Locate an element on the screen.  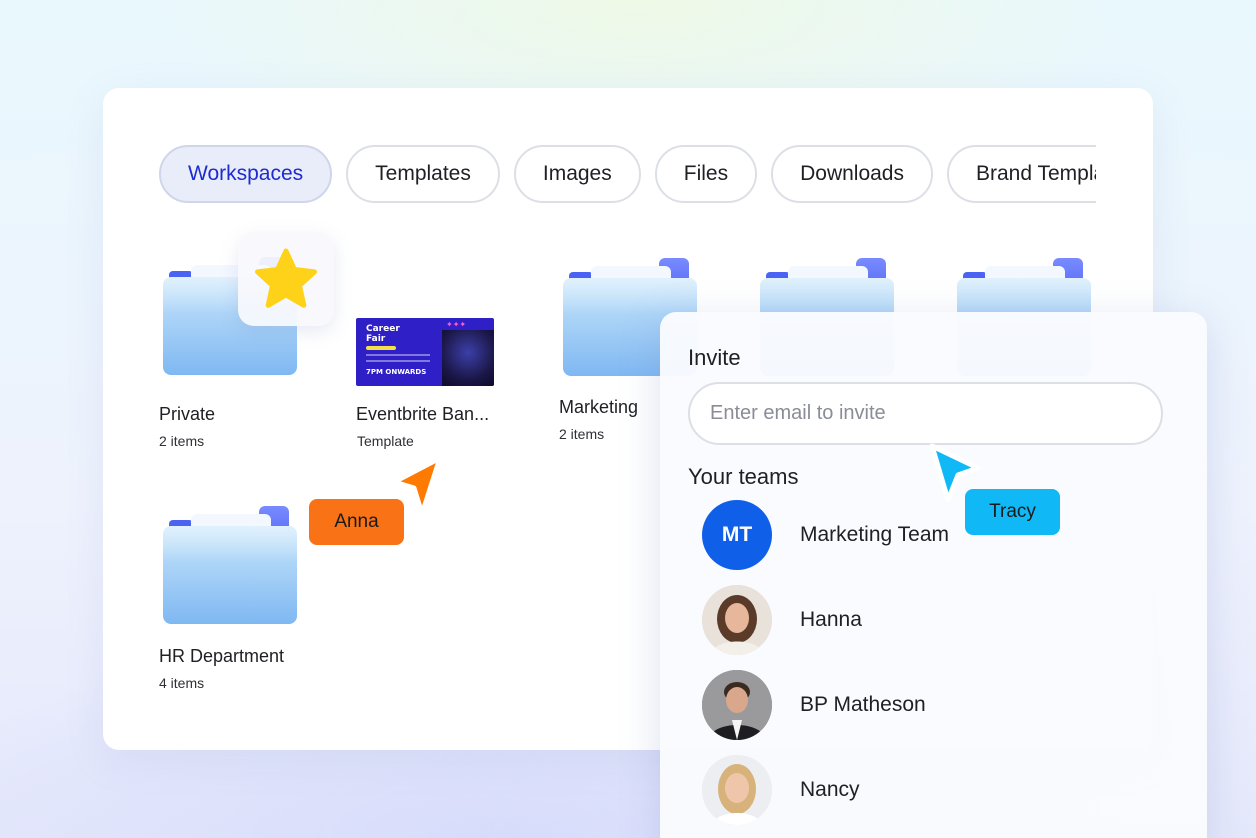
template-thumbnail: Career Fair 7PM ONWARDS ✦✦✦ is located at coordinates (425, 352).